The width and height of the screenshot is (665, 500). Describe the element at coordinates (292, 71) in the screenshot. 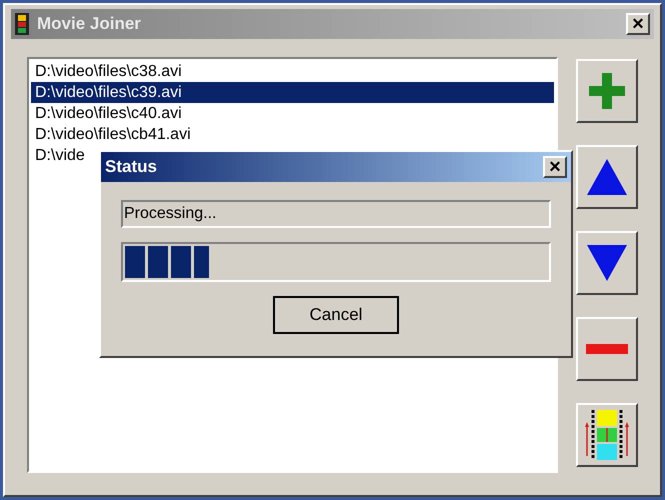

I see `file-list-item: D:\video\files\c38.avi` at that location.